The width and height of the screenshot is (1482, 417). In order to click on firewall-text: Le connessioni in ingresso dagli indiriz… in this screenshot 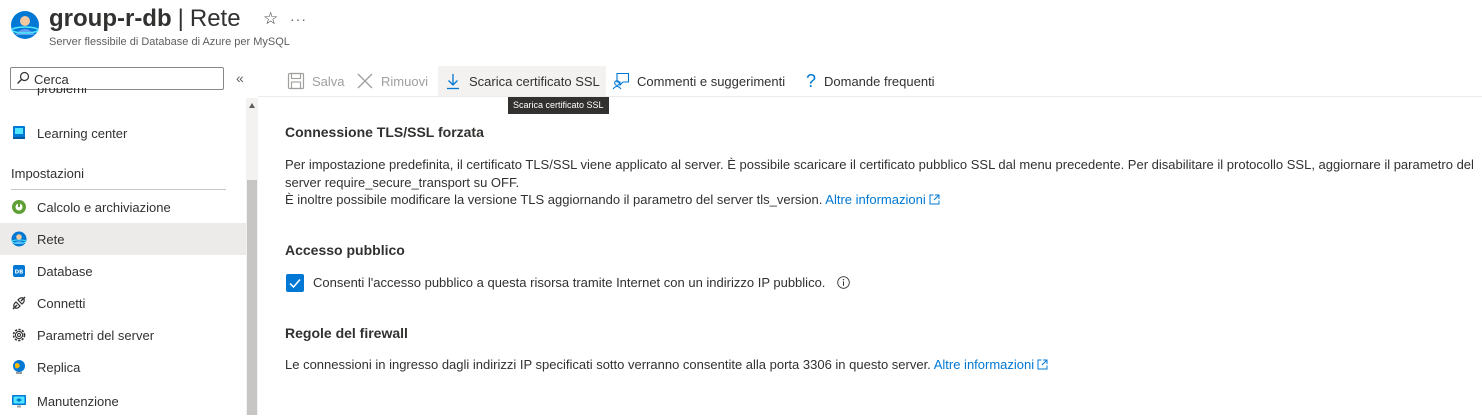, I will do `click(608, 364)`.